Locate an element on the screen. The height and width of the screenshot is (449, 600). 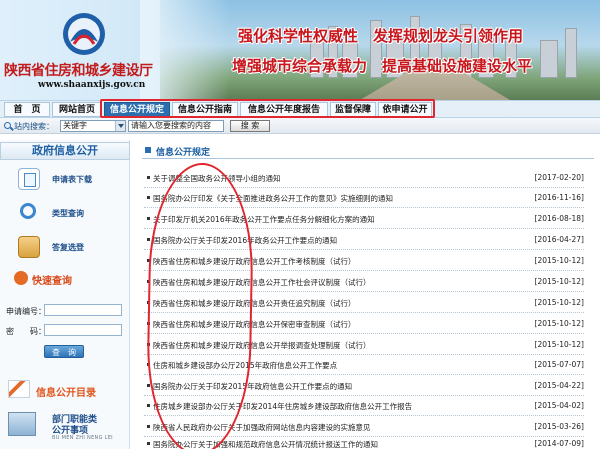
chevron-down-icon is located at coordinates (120, 126).